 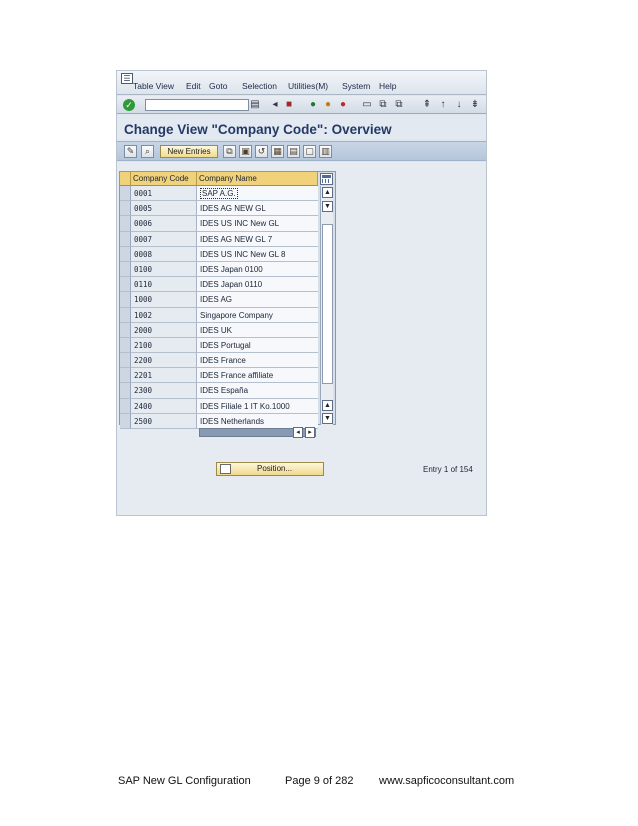 I want to click on table-row: 2400 IDES Filiale 1 IT Ko.1000, so click(x=219, y=406).